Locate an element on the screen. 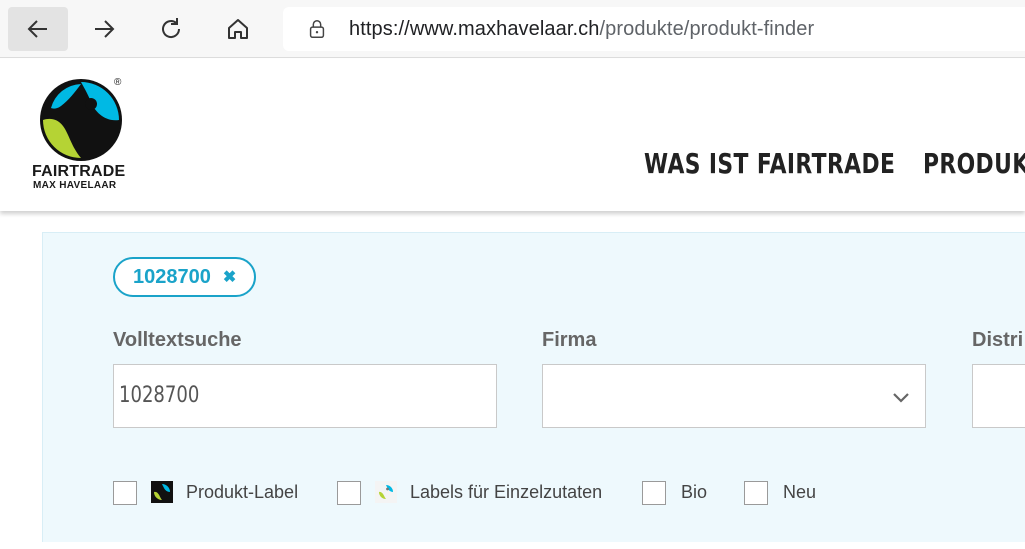 The width and height of the screenshot is (1025, 549). bio-label-text: Bio is located at coordinates (694, 492).